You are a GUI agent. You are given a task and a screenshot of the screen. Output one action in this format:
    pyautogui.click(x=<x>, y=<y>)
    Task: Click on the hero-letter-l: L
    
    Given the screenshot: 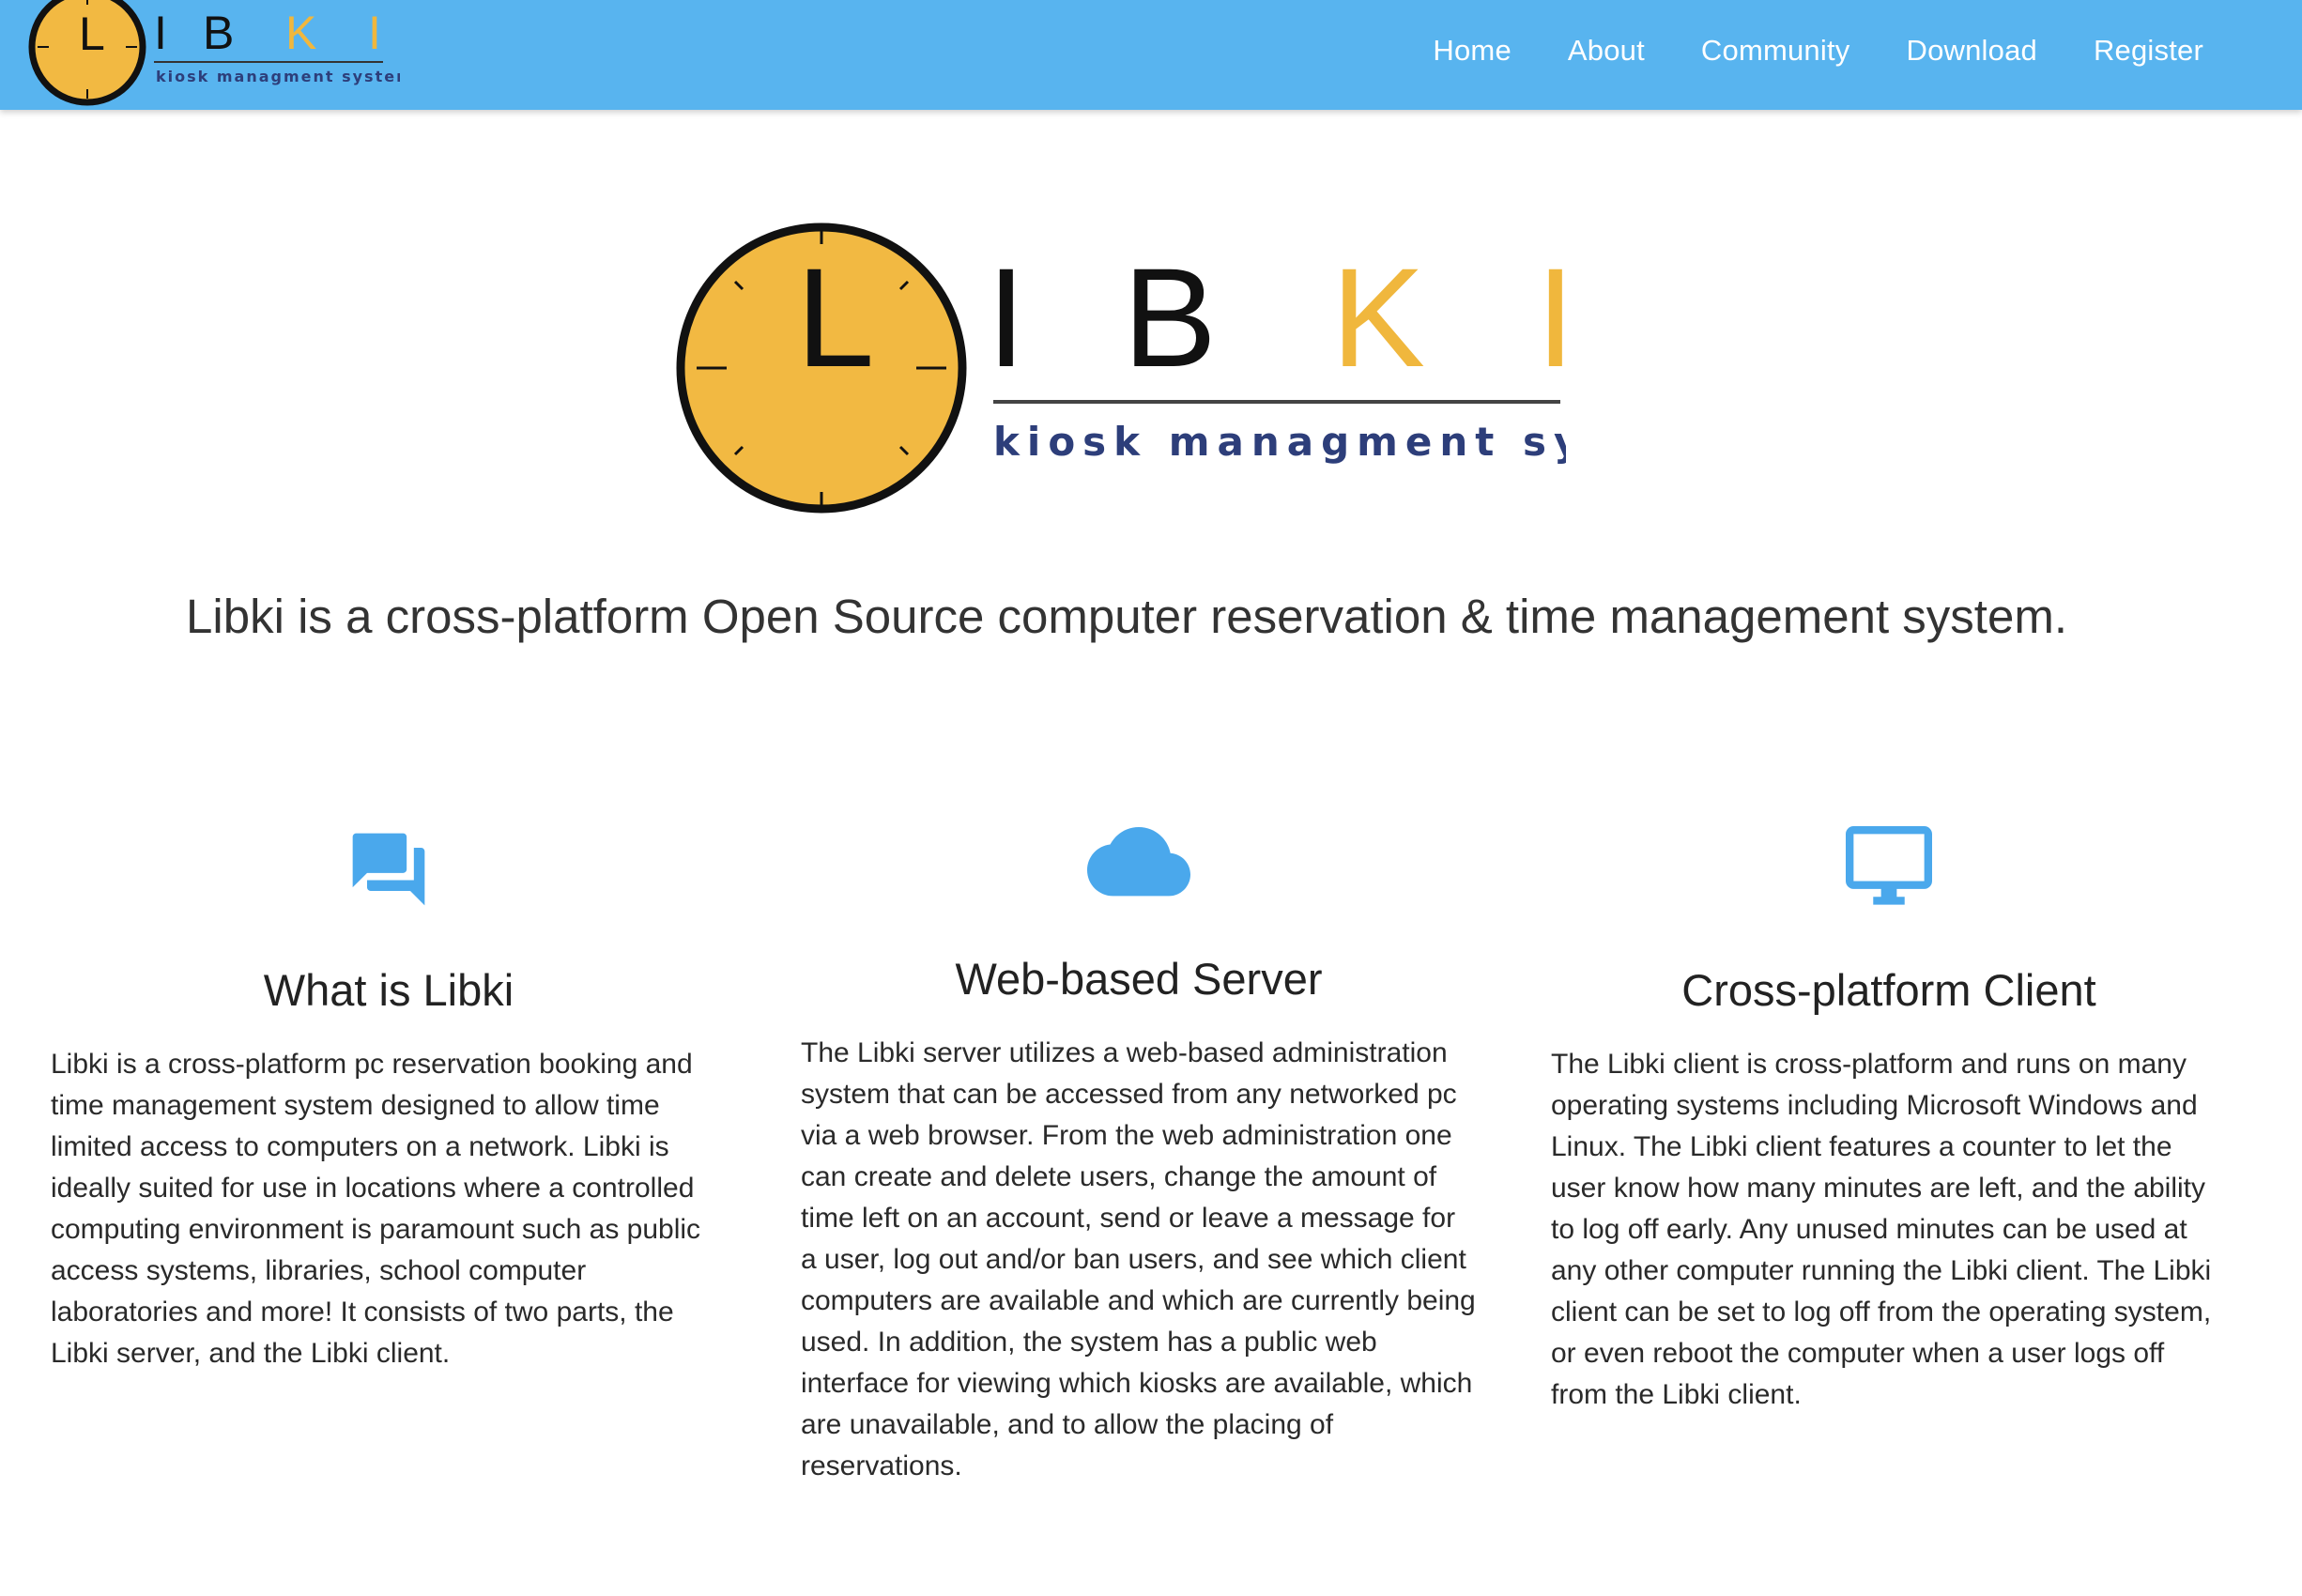 What is the action you would take?
    pyautogui.click(x=835, y=317)
    